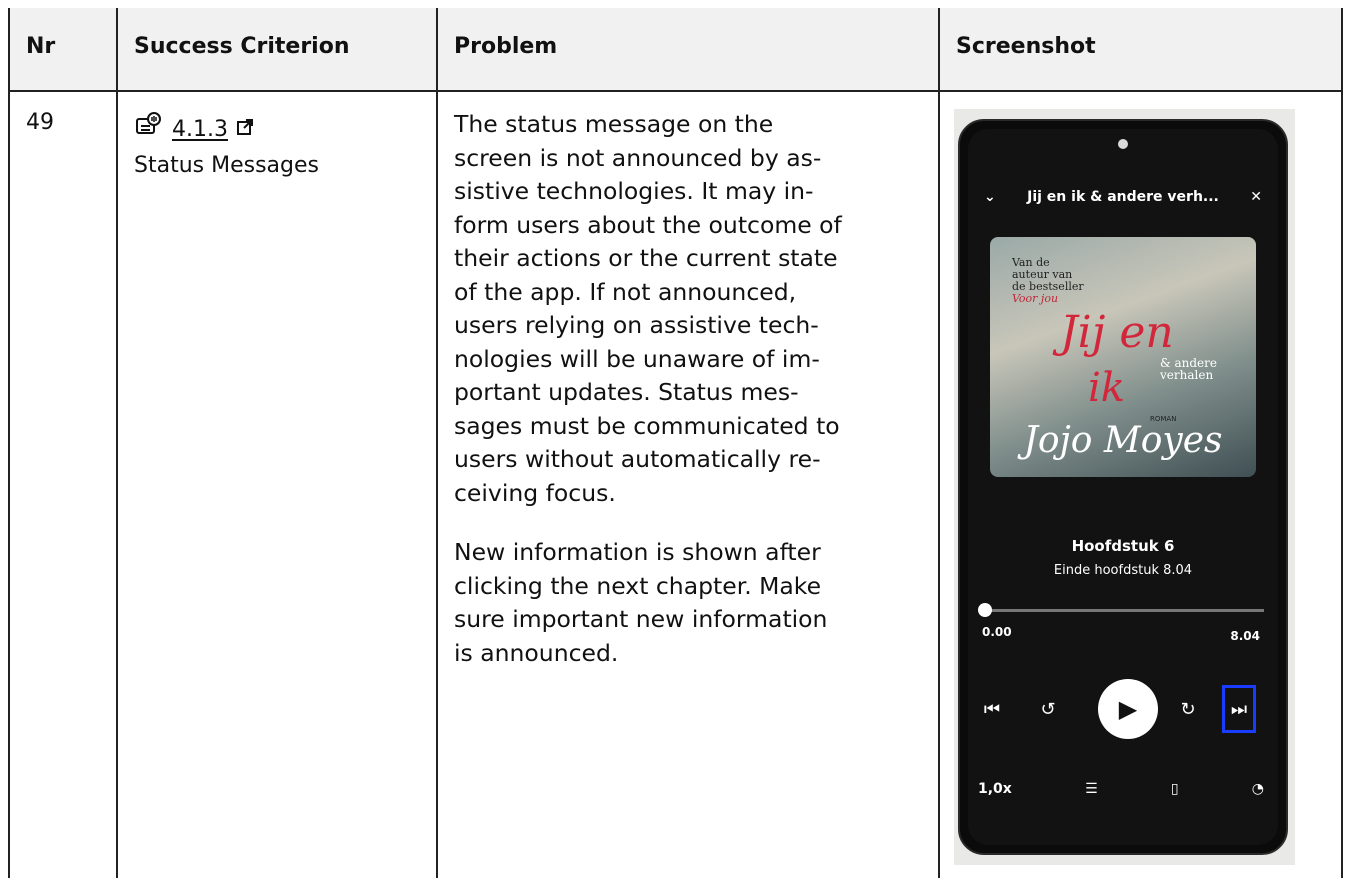 This screenshot has width=1351, height=878. What do you see at coordinates (1107, 388) in the screenshot?
I see `cover-title-2: ik` at bounding box center [1107, 388].